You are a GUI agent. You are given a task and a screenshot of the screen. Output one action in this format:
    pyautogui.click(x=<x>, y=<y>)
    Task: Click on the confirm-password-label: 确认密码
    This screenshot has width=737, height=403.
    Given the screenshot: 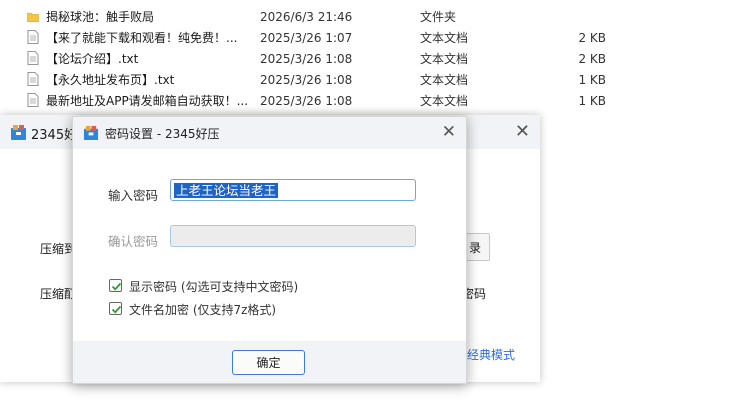 What is the action you would take?
    pyautogui.click(x=133, y=241)
    